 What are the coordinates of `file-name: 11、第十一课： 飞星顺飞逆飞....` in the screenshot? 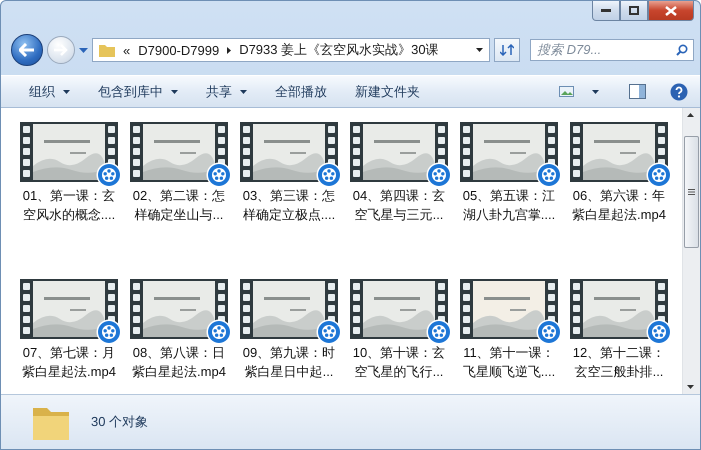 It's located at (509, 362).